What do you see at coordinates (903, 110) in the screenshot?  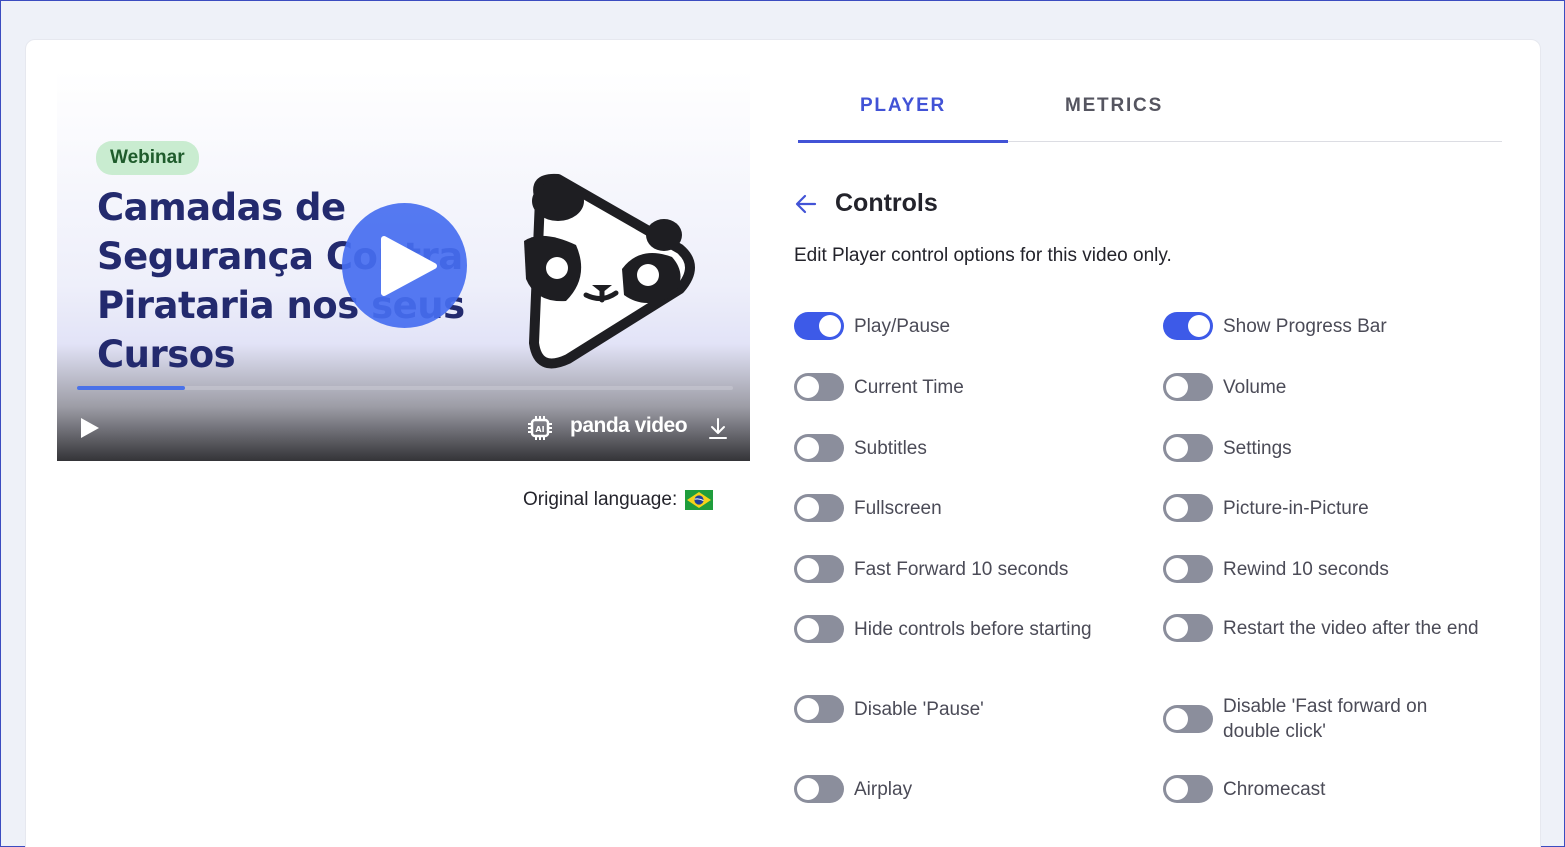 I see `tab-player: PLAYER` at bounding box center [903, 110].